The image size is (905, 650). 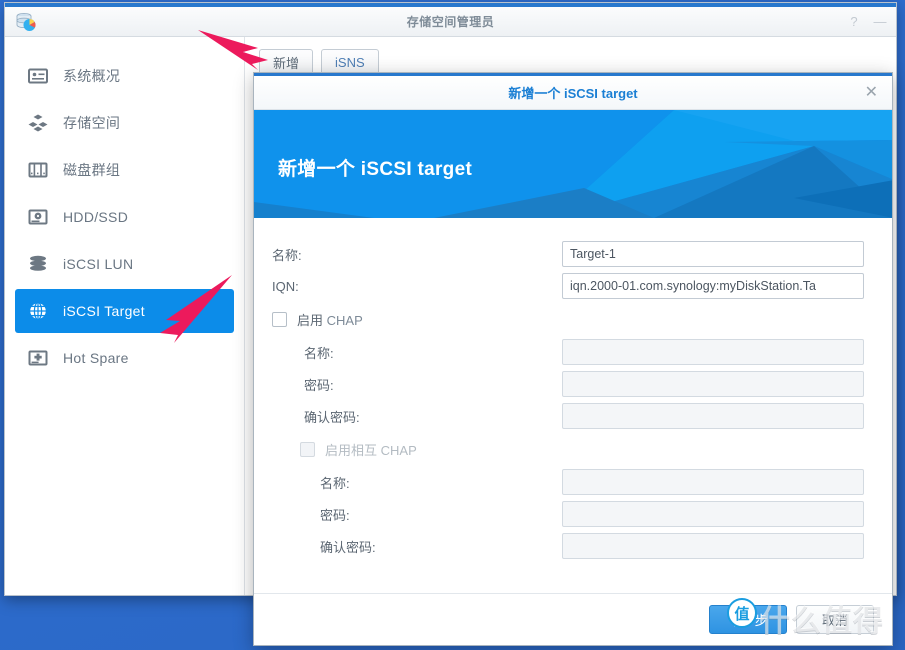 What do you see at coordinates (92, 76) in the screenshot?
I see `sidebar-item-label: 系统概况` at bounding box center [92, 76].